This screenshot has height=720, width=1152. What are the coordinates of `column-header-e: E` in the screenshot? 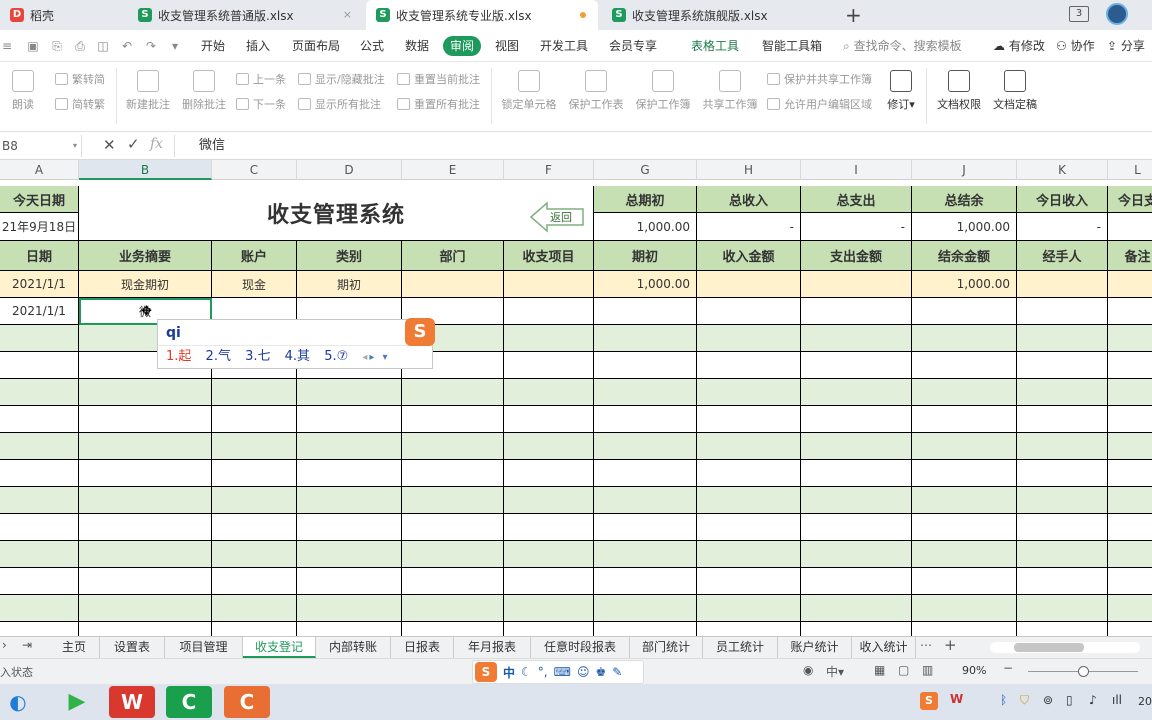 It's located at (453, 170).